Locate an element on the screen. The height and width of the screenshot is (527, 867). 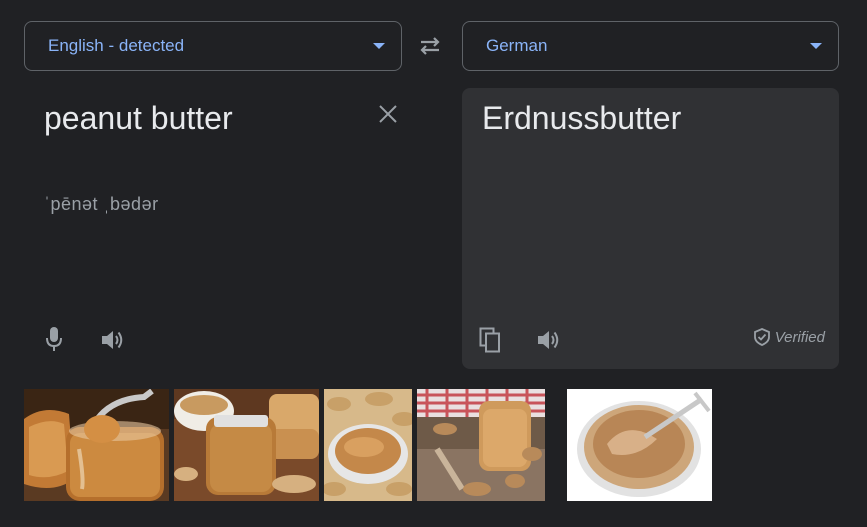
copy-button is located at coordinates (490, 340).